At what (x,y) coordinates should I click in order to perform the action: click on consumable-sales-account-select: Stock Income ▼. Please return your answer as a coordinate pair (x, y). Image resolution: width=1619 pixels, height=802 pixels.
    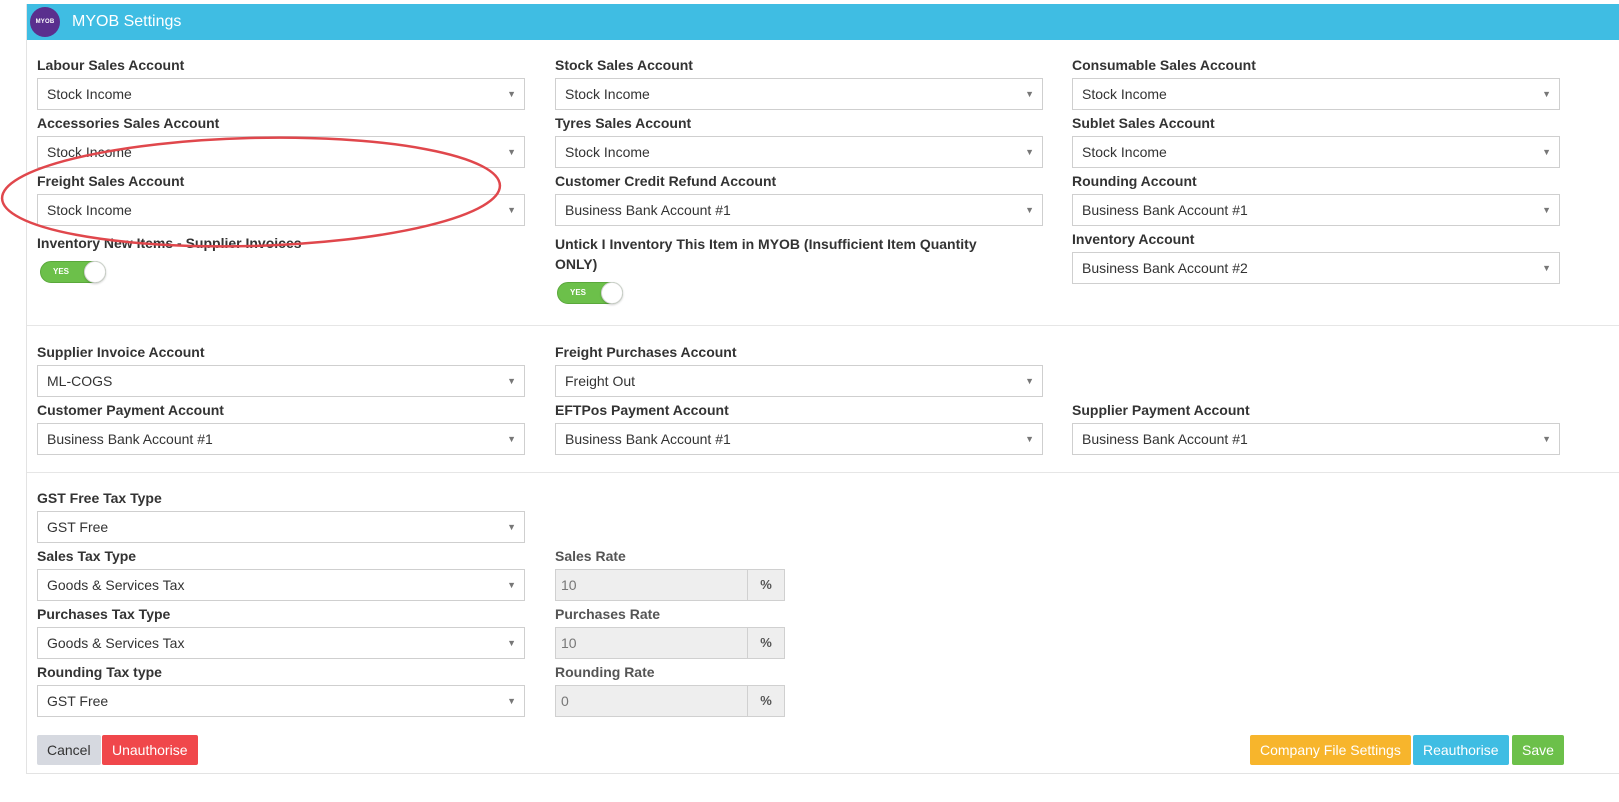
    Looking at the image, I should click on (1316, 94).